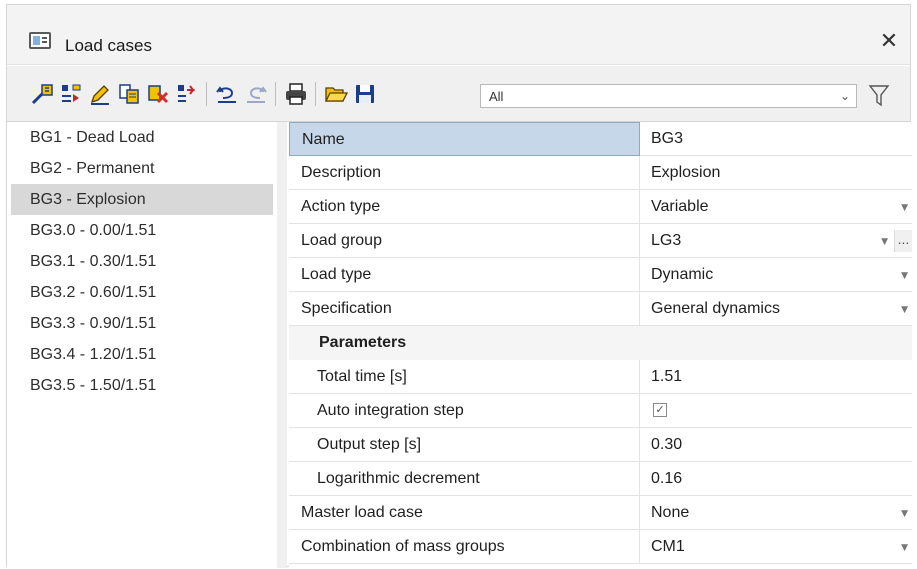  I want to click on action-type-select: Variable, so click(776, 207).